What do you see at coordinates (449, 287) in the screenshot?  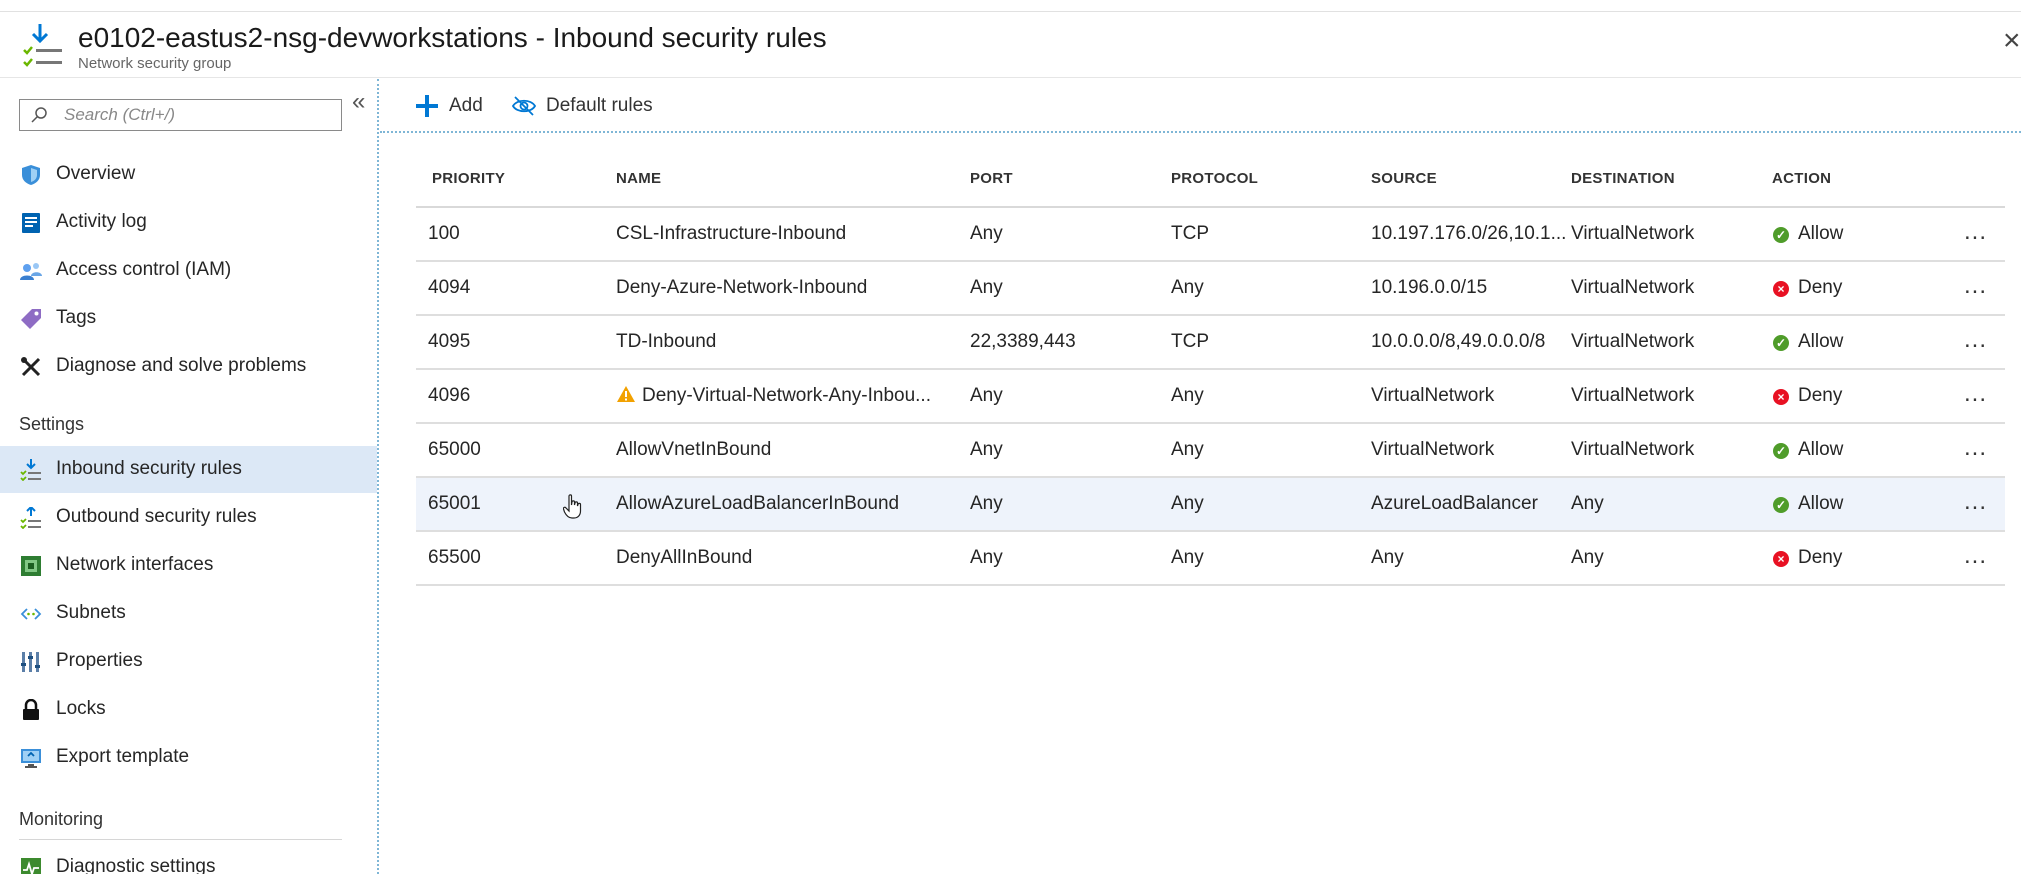 I see `cell-priority: 4094` at bounding box center [449, 287].